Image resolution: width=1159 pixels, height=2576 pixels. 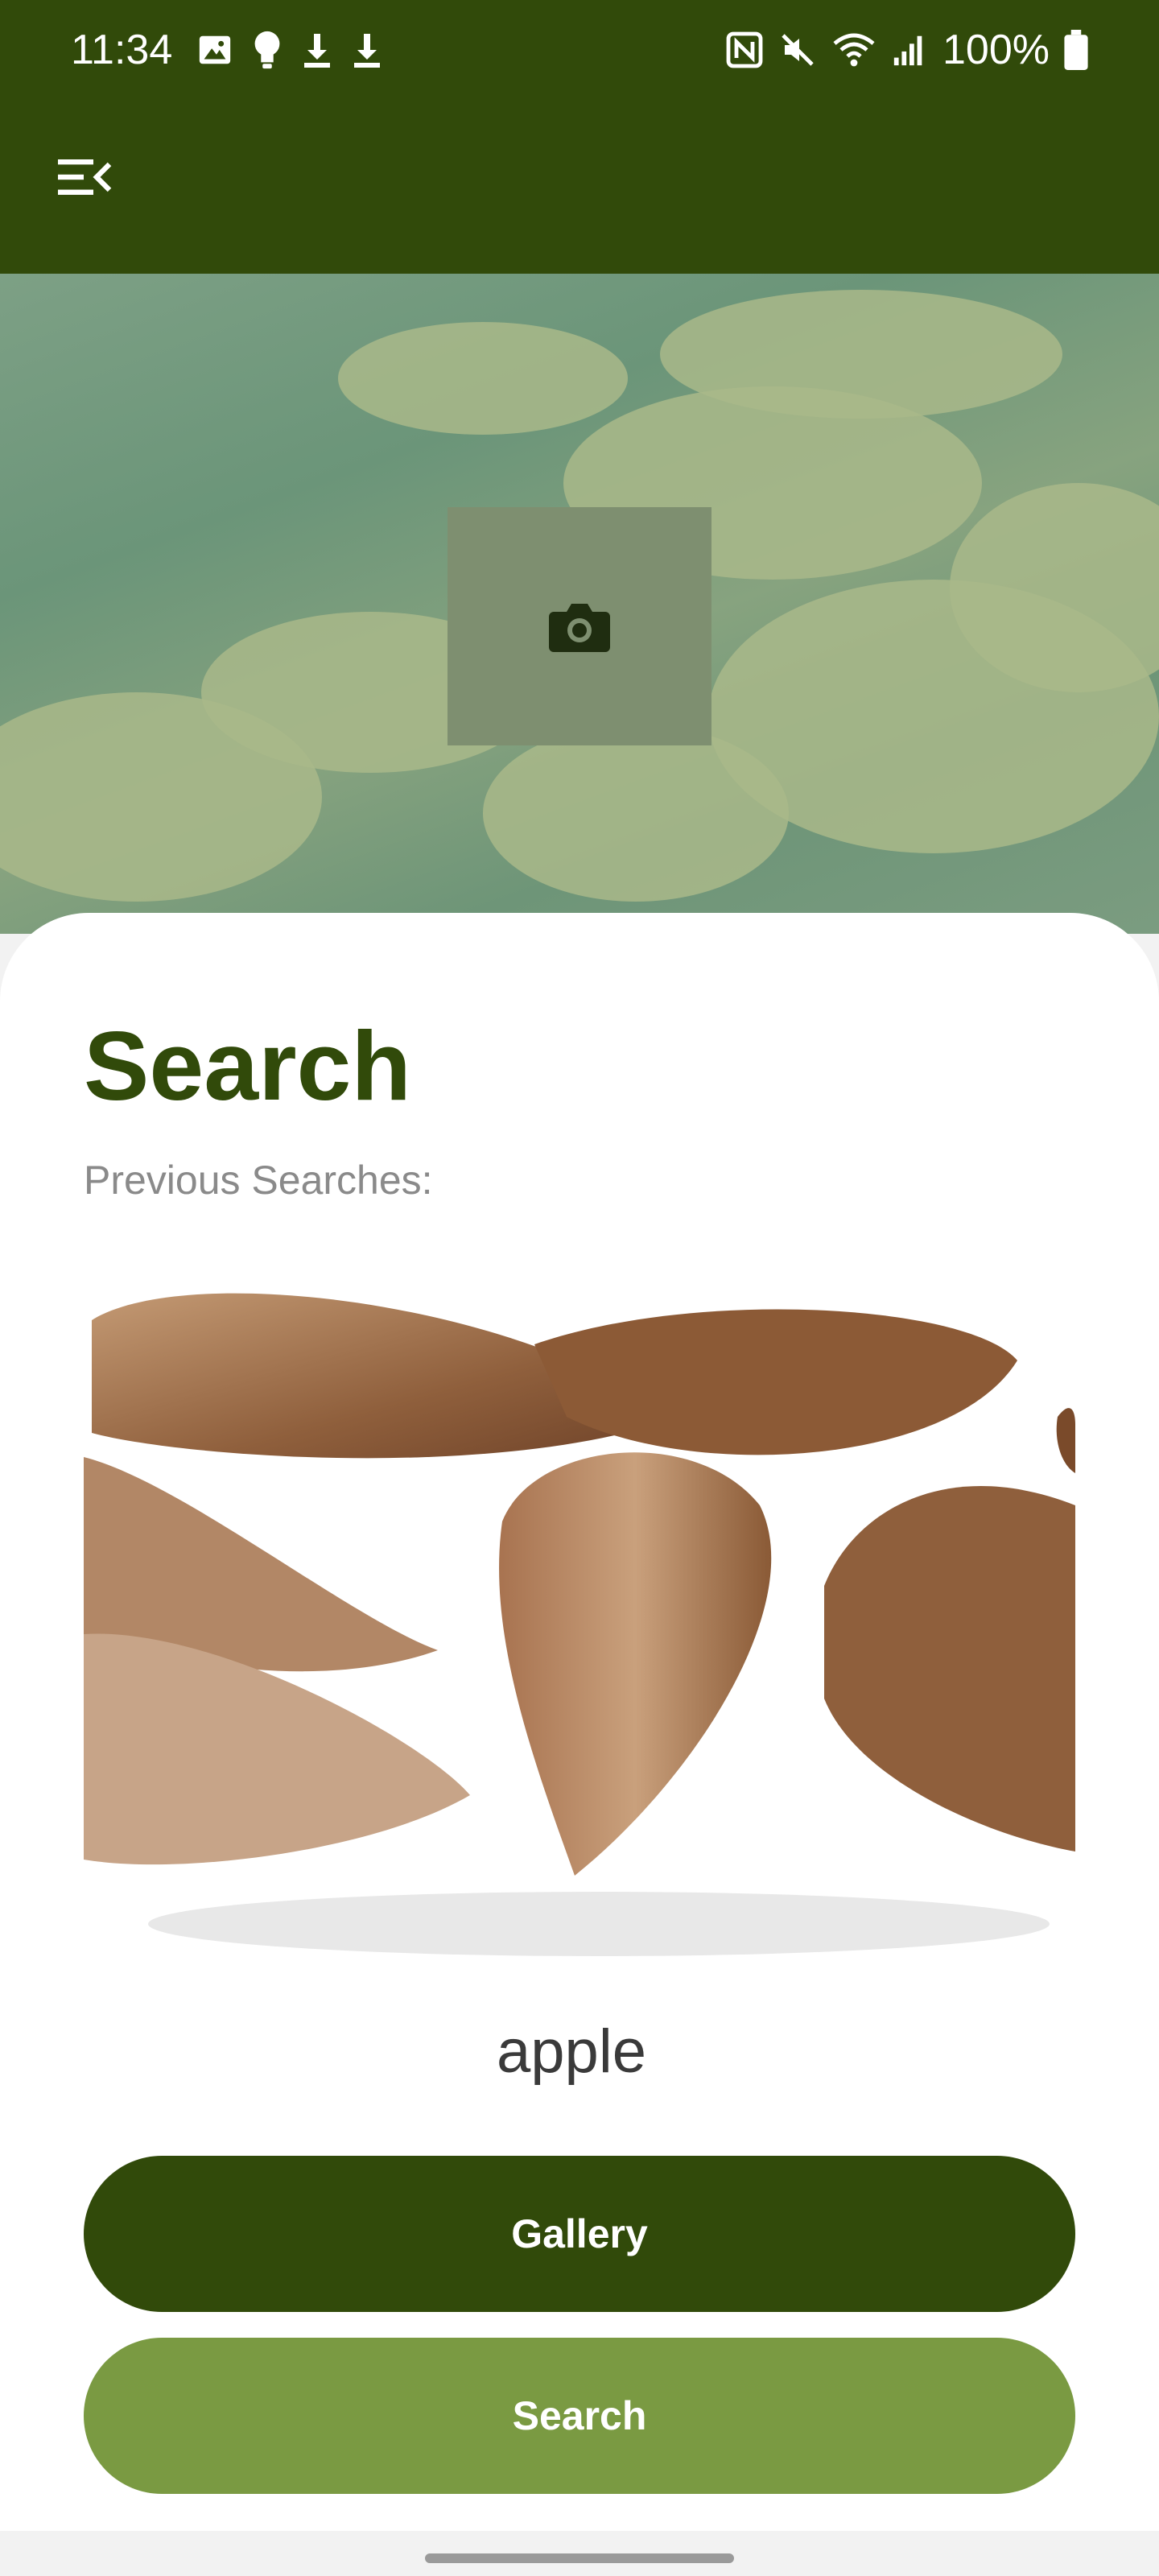 I want to click on search-button-label: Search, so click(x=579, y=2415).